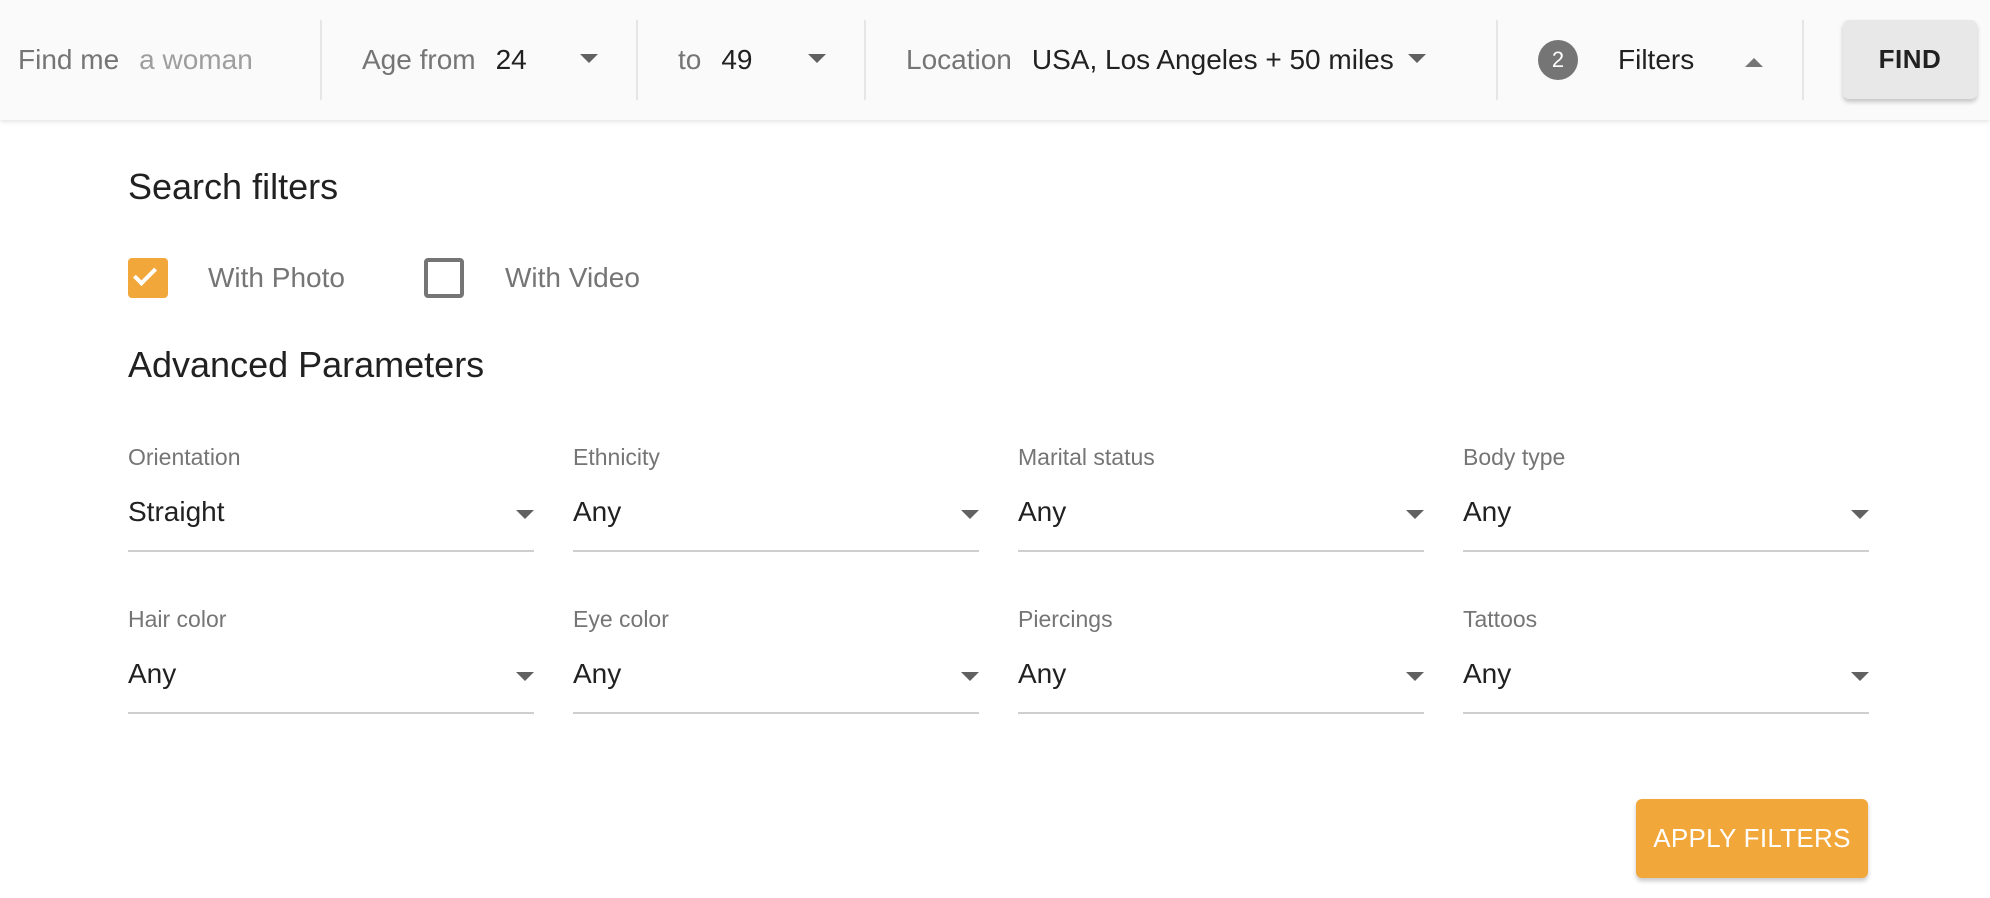 The width and height of the screenshot is (1990, 898). Describe the element at coordinates (1487, 673) in the screenshot. I see `tattoos-value: Any` at that location.